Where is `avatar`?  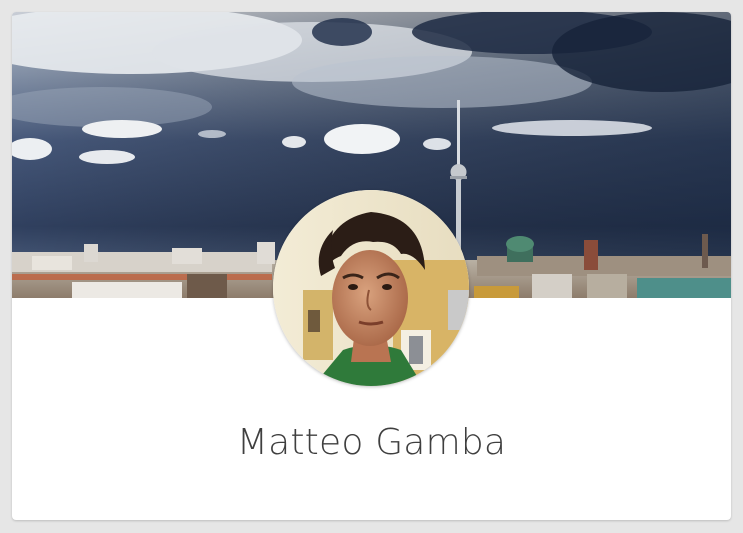
avatar is located at coordinates (371, 288).